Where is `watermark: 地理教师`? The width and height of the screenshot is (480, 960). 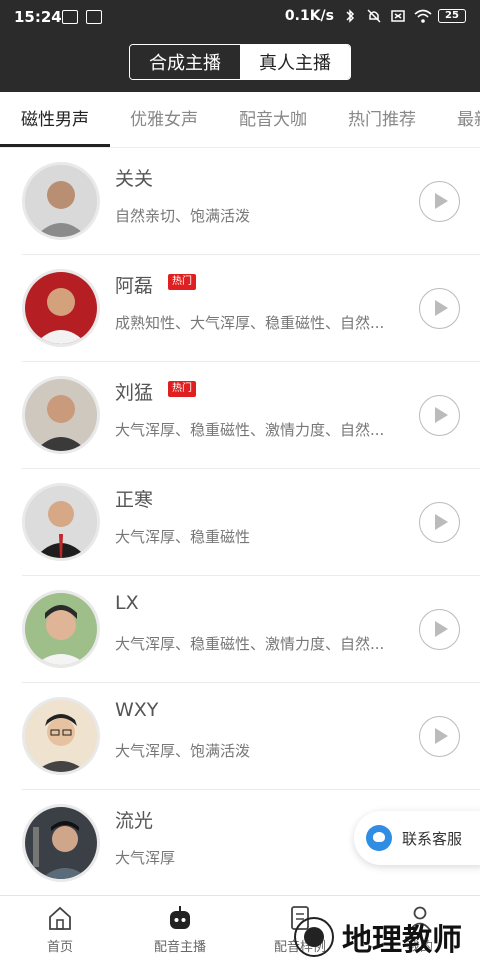
watermark: 地理教师 is located at coordinates (378, 937).